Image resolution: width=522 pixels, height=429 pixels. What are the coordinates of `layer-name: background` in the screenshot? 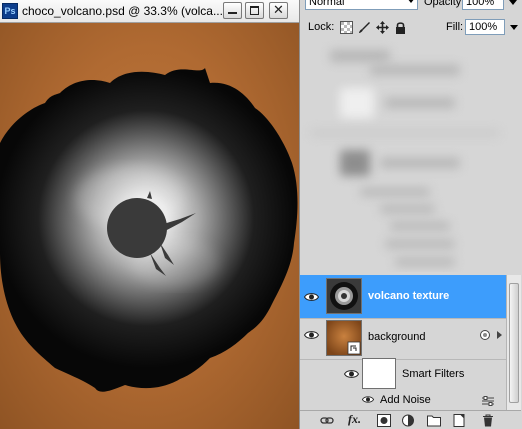 It's located at (397, 337).